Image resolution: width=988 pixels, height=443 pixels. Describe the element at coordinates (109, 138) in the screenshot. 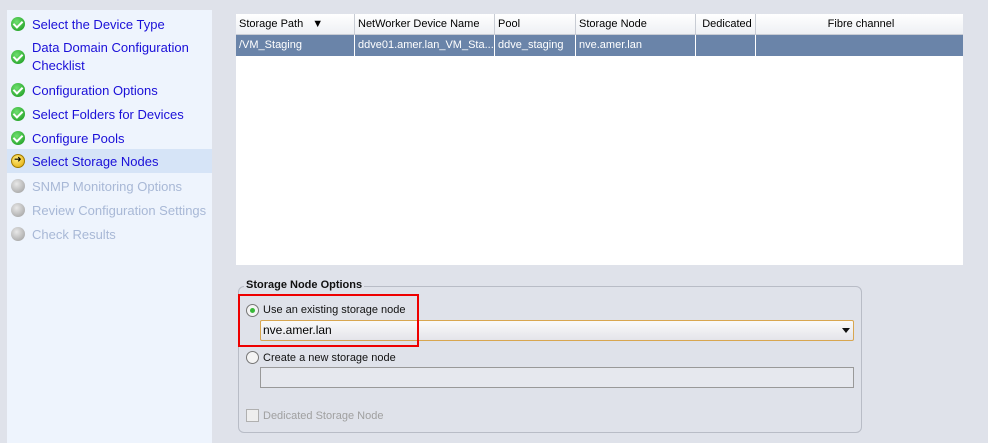

I see `step-configure-pools: Configure Pools` at that location.